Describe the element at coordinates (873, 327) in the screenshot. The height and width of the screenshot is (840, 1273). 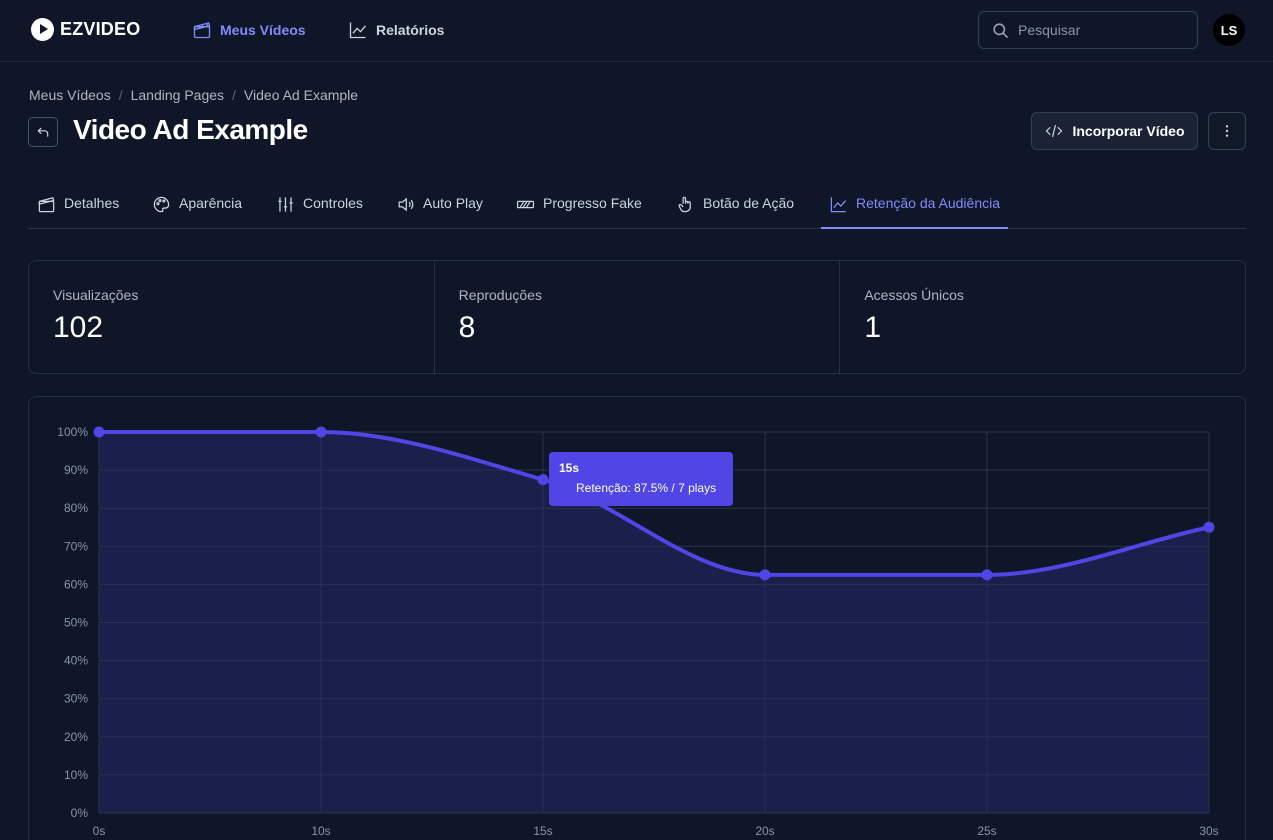
I see `stat-value: 1` at that location.